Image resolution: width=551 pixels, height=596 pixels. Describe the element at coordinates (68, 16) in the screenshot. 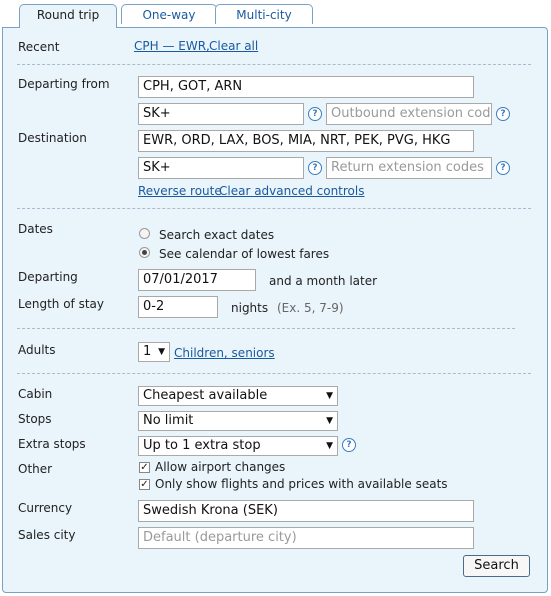

I see `tab-round-trip: Round trip` at that location.